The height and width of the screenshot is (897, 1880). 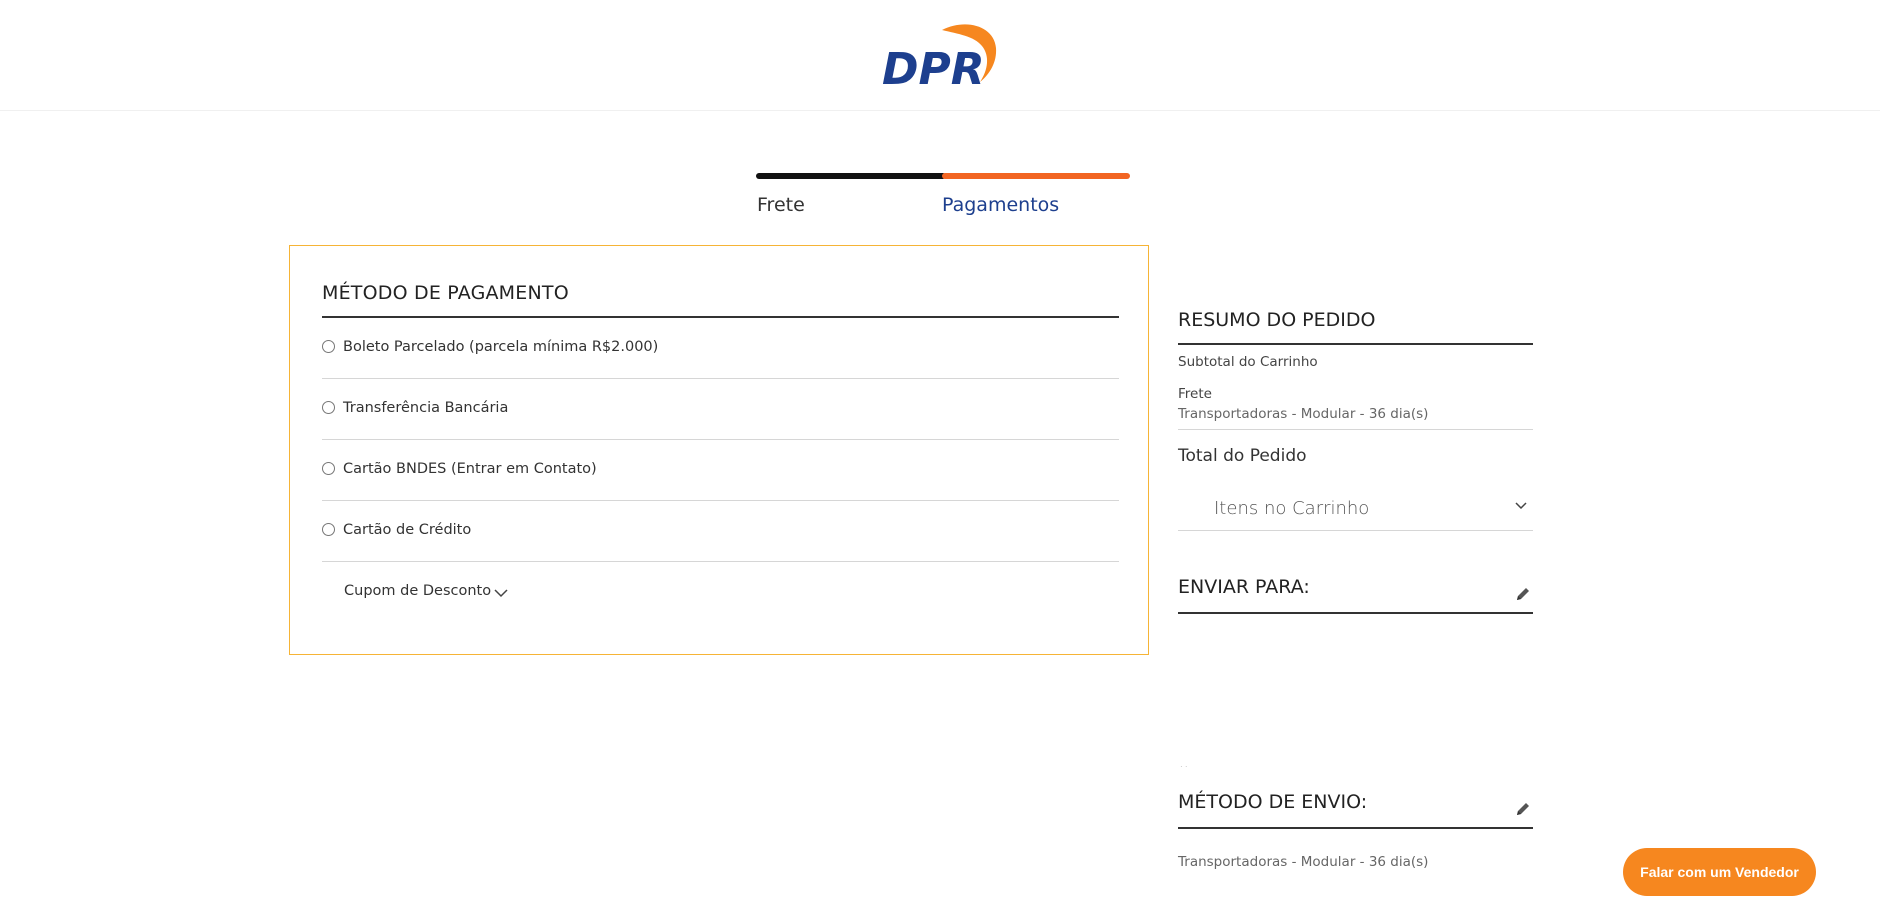 What do you see at coordinates (1277, 320) in the screenshot?
I see `order-summary-title: RESUMO DO PEDIDO` at bounding box center [1277, 320].